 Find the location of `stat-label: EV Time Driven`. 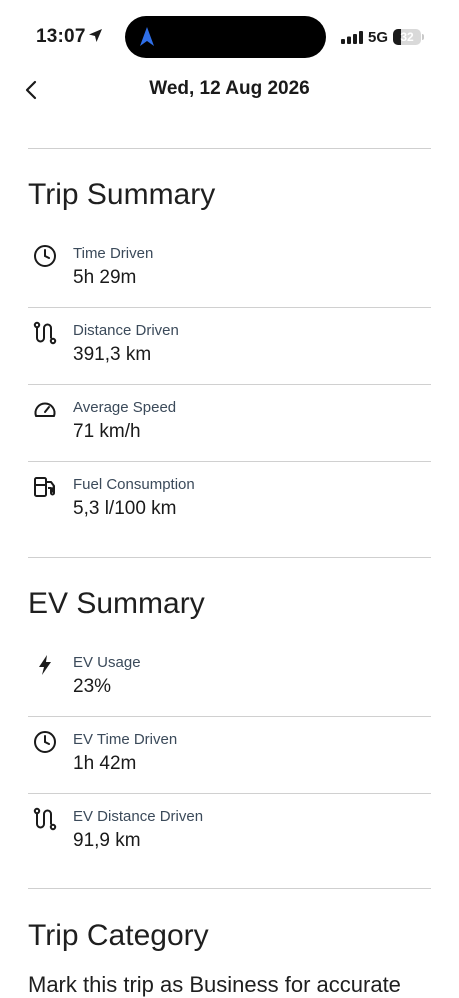

stat-label: EV Time Driven is located at coordinates (125, 739).